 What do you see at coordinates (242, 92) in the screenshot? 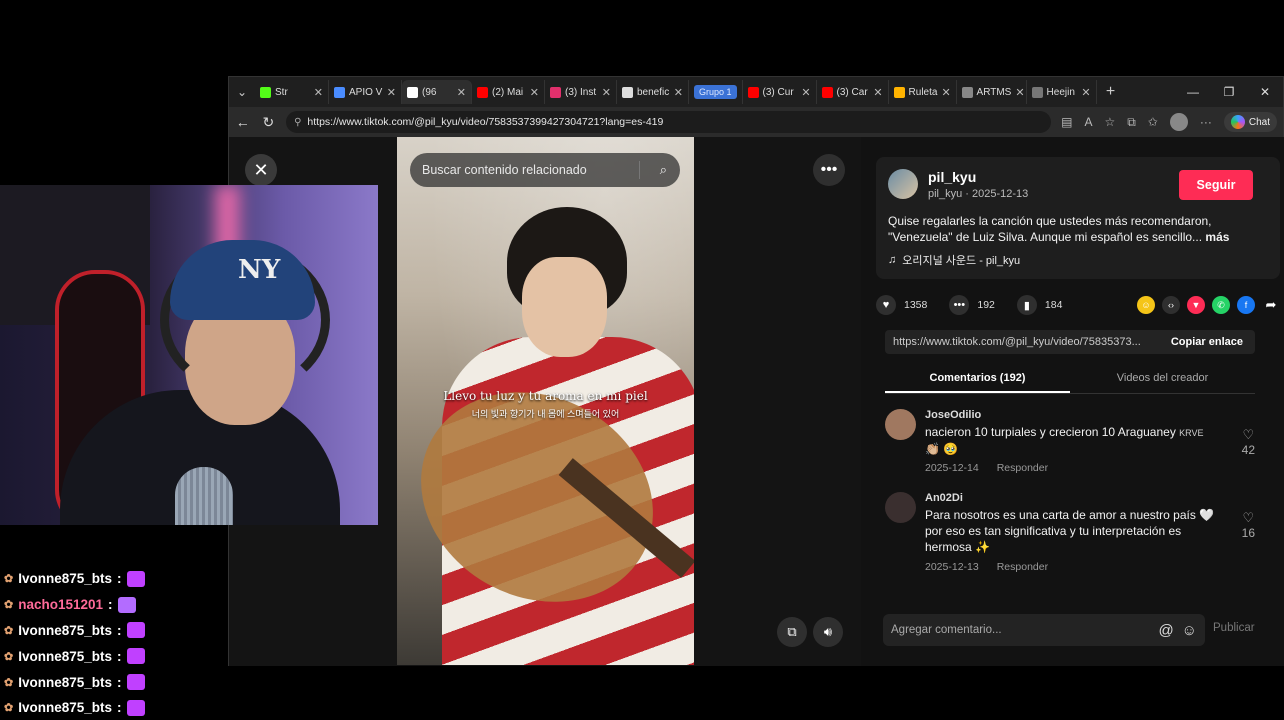
I see `tab-list-chevron-icon: ⌄` at bounding box center [242, 92].